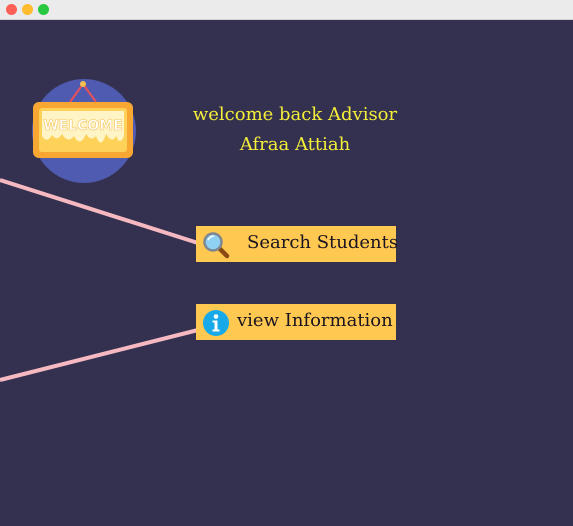 This screenshot has height=526, width=573. Describe the element at coordinates (295, 144) in the screenshot. I see `advisor-name: Afraa Attiah` at that location.